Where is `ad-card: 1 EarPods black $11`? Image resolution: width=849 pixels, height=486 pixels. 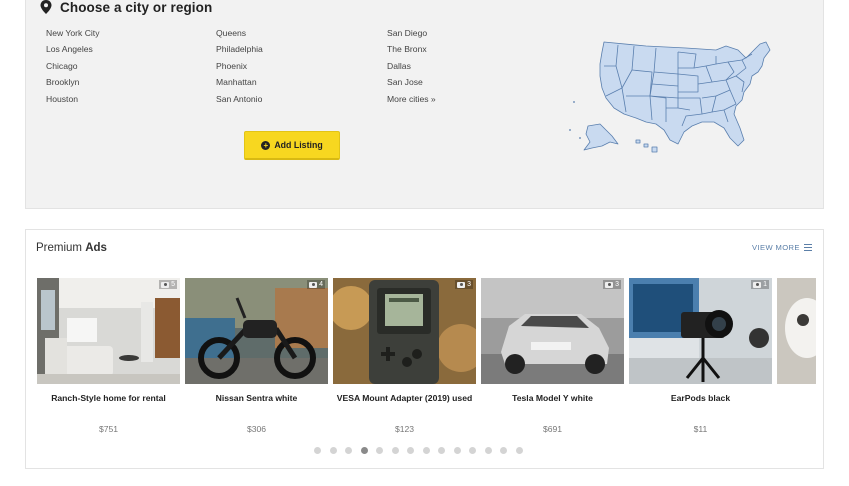 ad-card: 1 EarPods black $11 is located at coordinates (700, 356).